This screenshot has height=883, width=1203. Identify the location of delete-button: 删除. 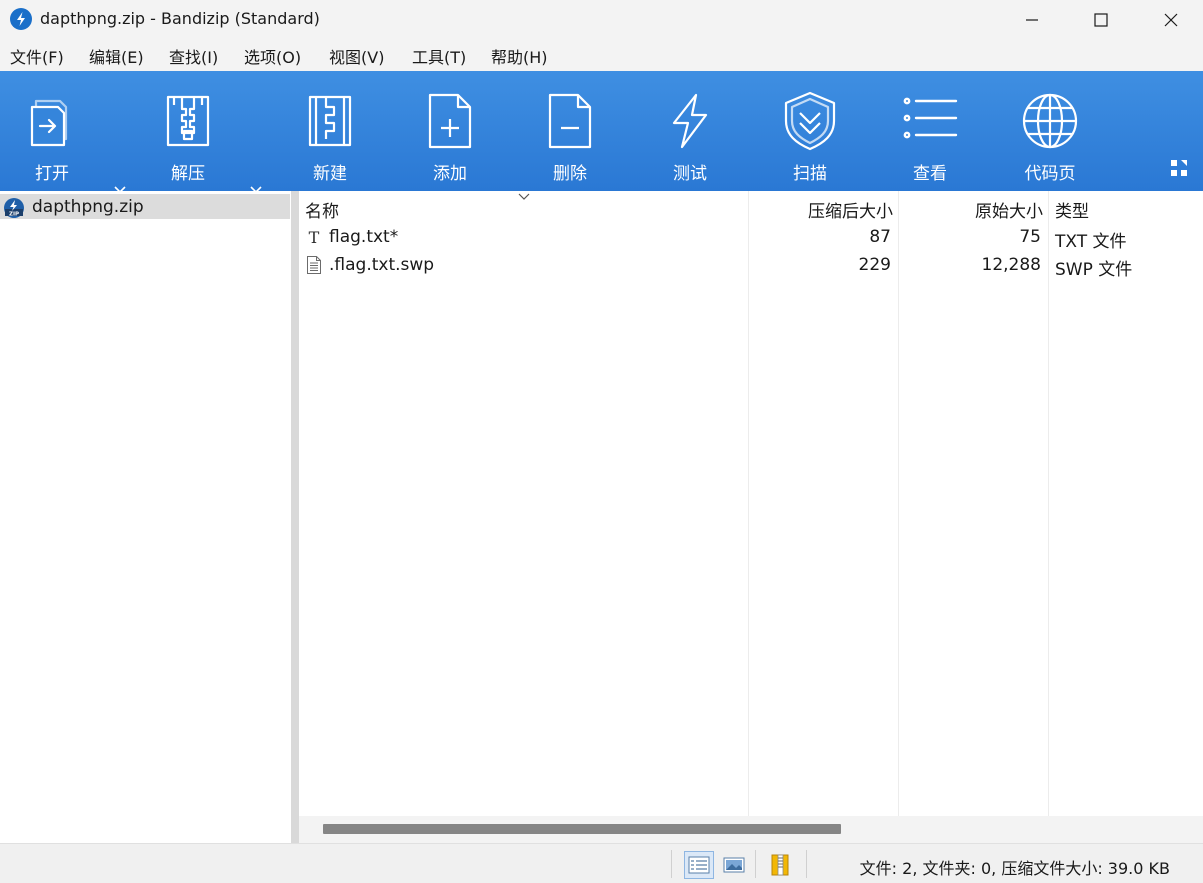
(570, 131).